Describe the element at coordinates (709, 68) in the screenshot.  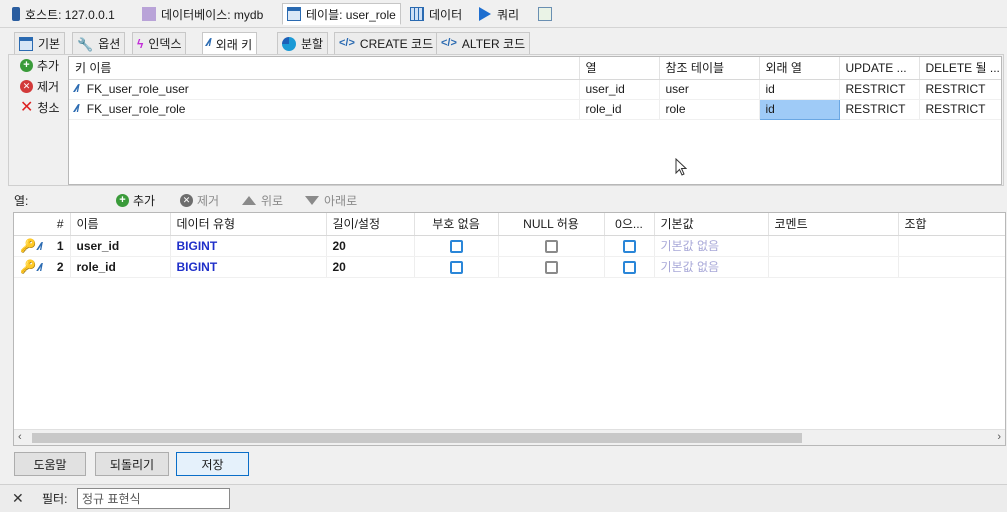
I see `header-ref-table: 참조 테이블` at that location.